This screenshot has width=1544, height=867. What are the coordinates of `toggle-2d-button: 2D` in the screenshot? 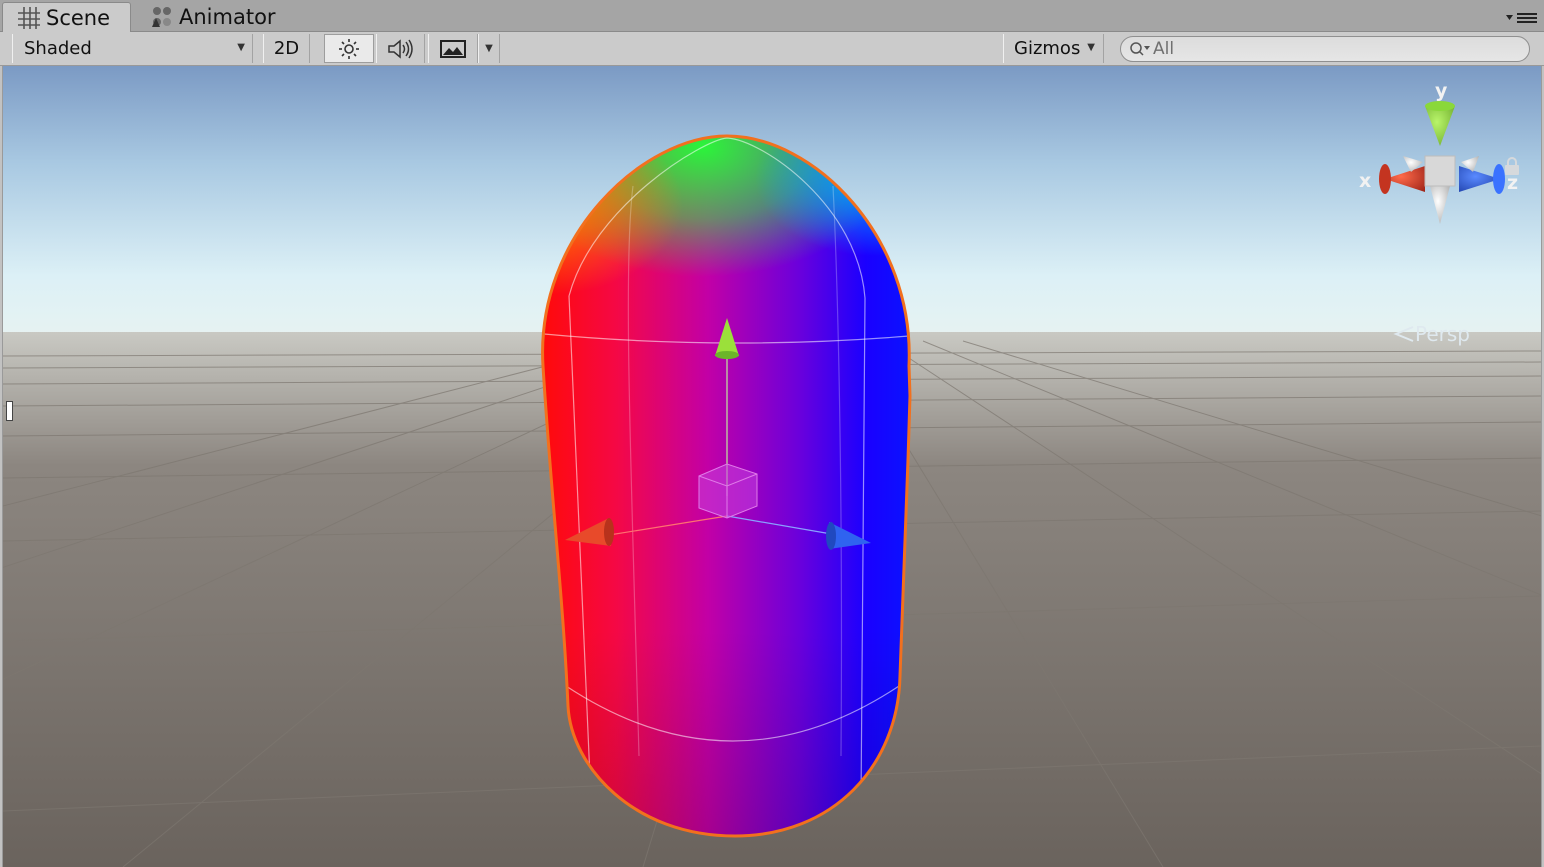 It's located at (286, 48).